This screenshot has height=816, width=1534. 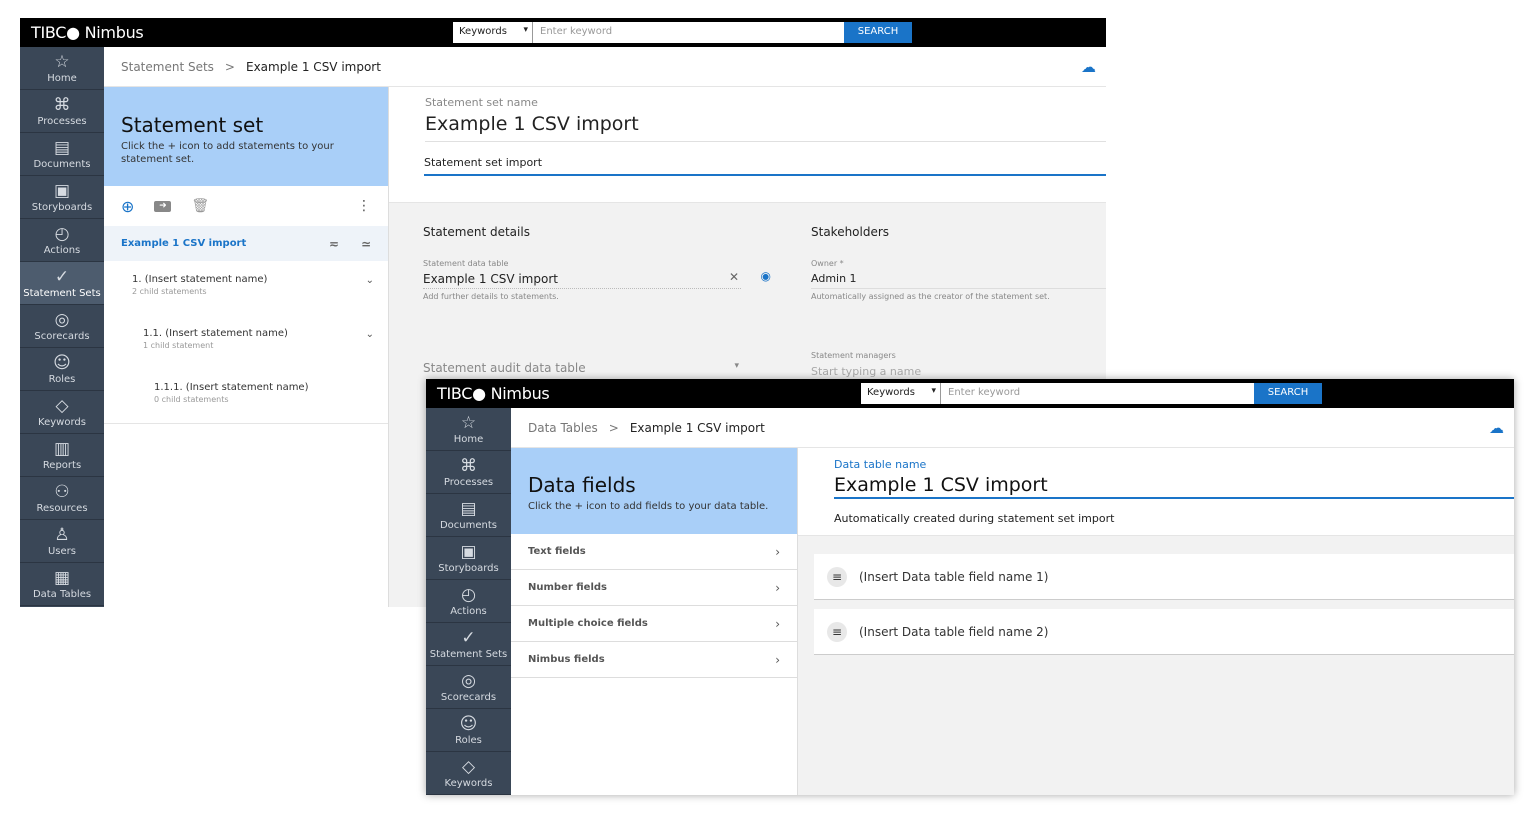 I want to click on nav-label: Processes, so click(x=468, y=482).